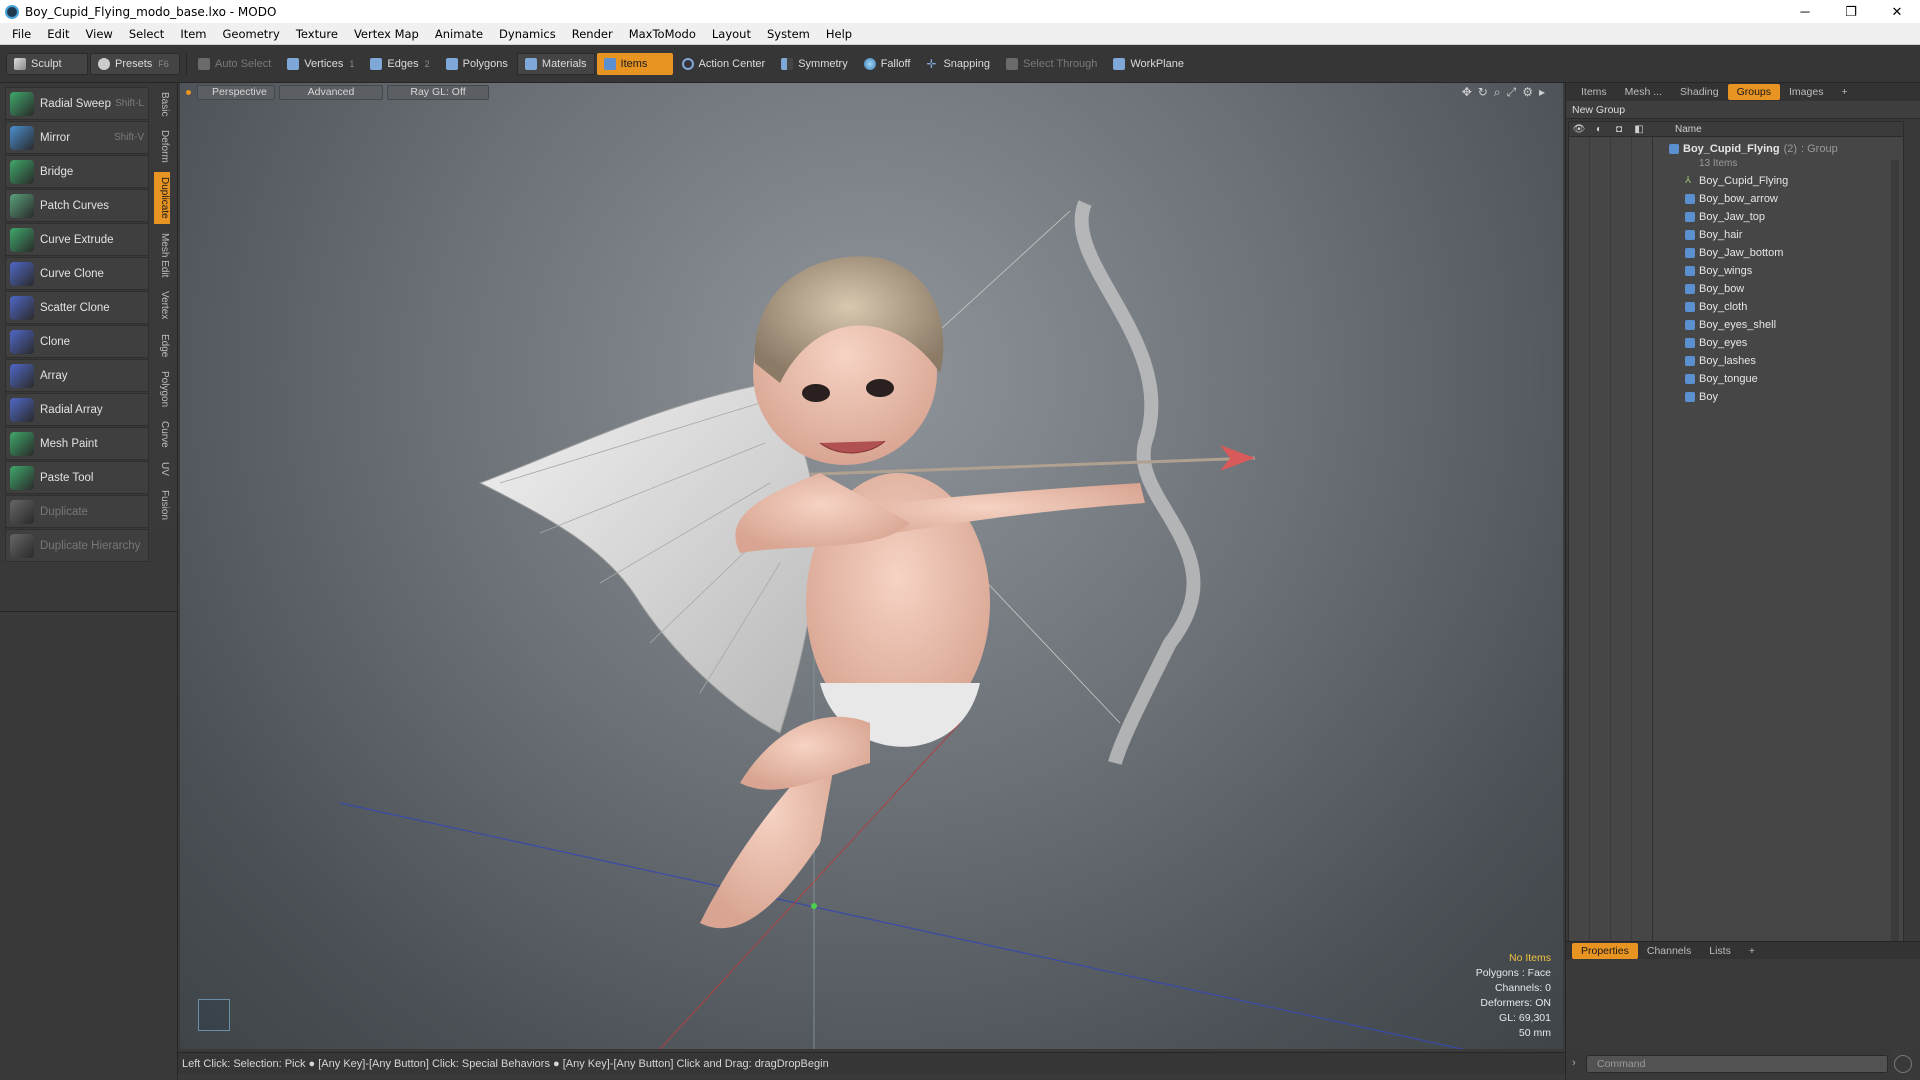 The height and width of the screenshot is (1080, 1920). Describe the element at coordinates (399, 64) in the screenshot. I see `edges-button: Edges 2` at that location.